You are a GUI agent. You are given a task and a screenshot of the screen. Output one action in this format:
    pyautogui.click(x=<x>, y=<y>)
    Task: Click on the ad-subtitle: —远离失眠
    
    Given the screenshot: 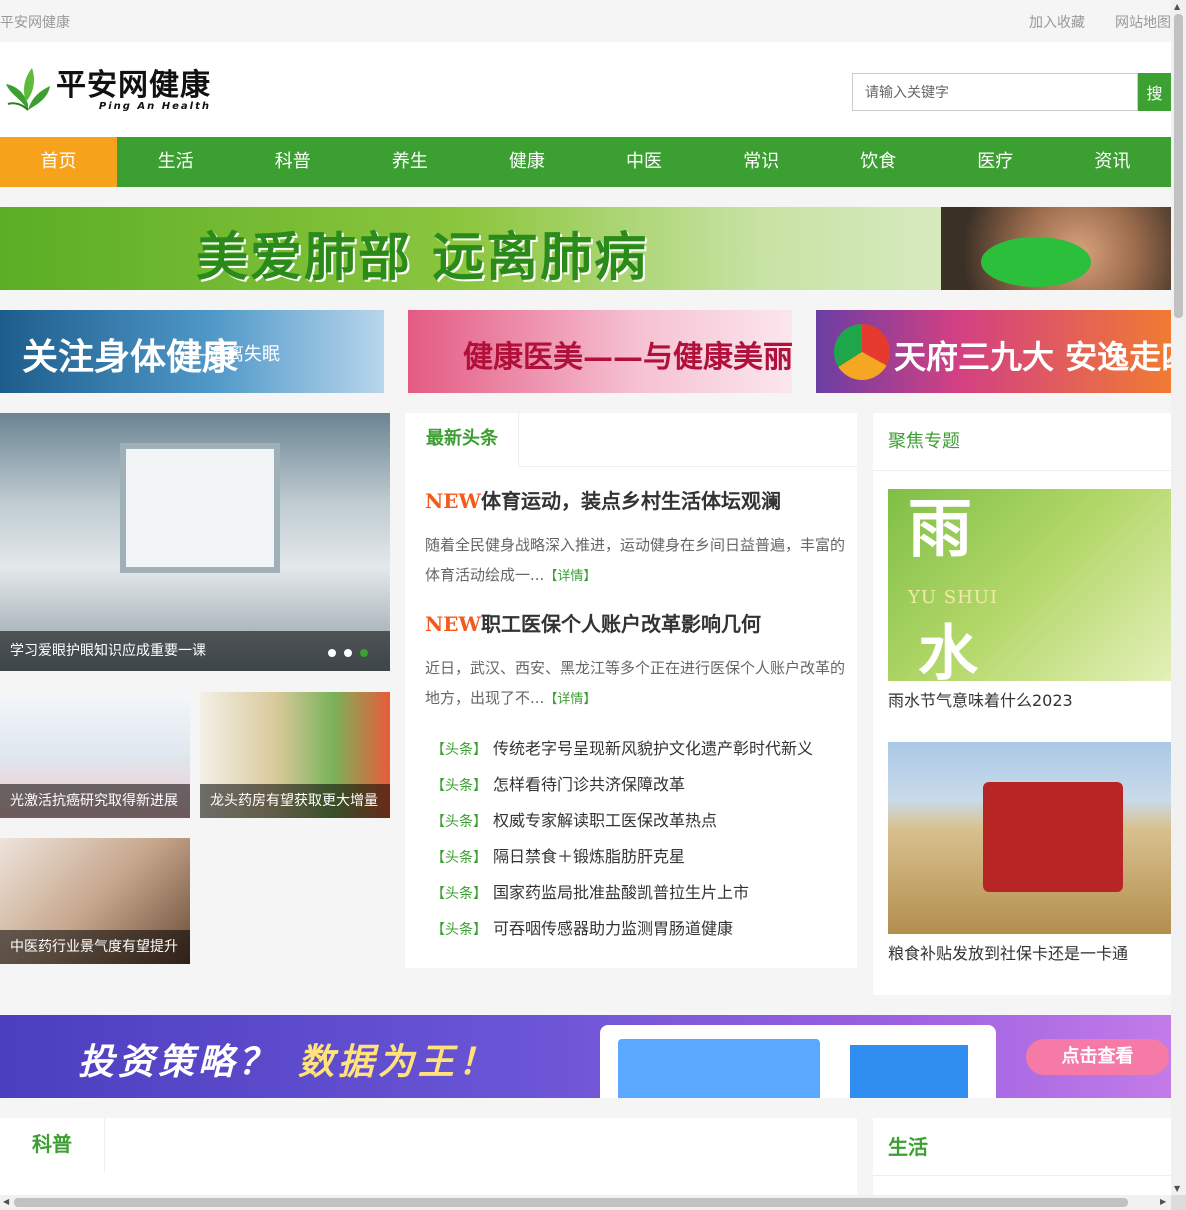 What is the action you would take?
    pyautogui.click(x=235, y=354)
    